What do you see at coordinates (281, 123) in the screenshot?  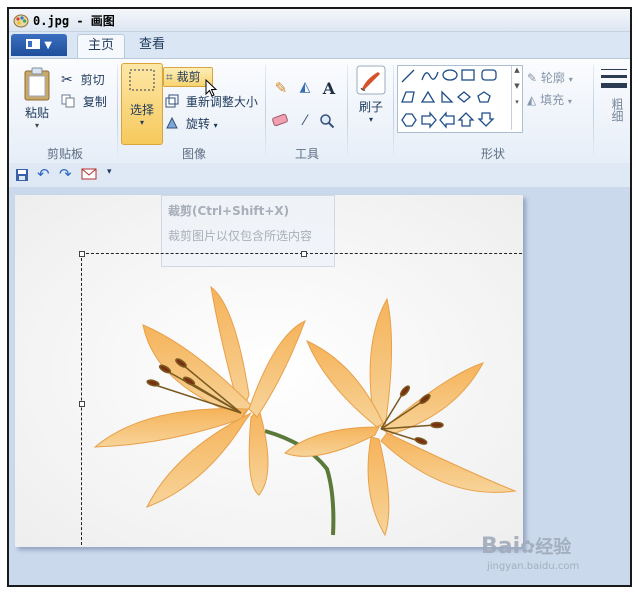 I see `eraser-icon` at bounding box center [281, 123].